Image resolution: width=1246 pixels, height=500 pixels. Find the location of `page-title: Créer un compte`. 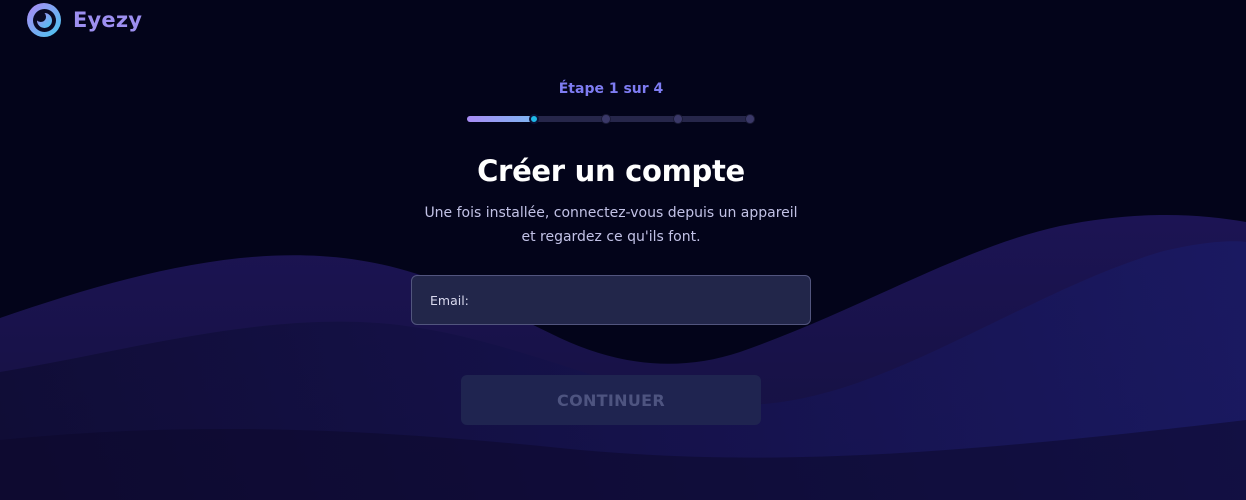

page-title: Créer un compte is located at coordinates (611, 171).